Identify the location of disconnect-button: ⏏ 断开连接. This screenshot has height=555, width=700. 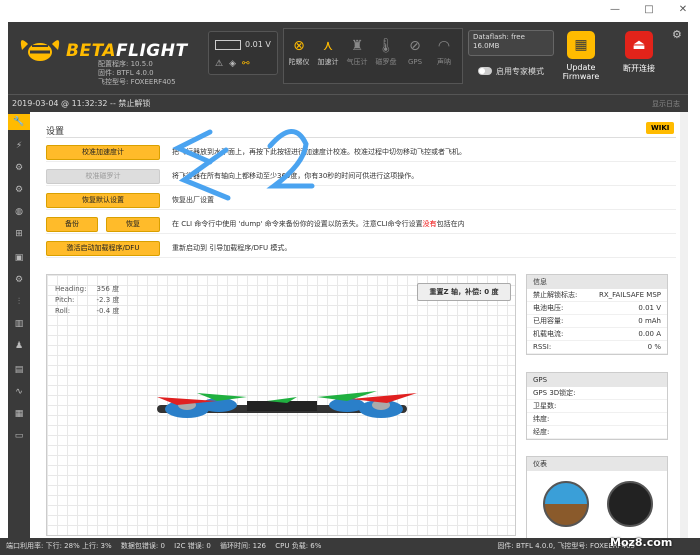
(639, 57).